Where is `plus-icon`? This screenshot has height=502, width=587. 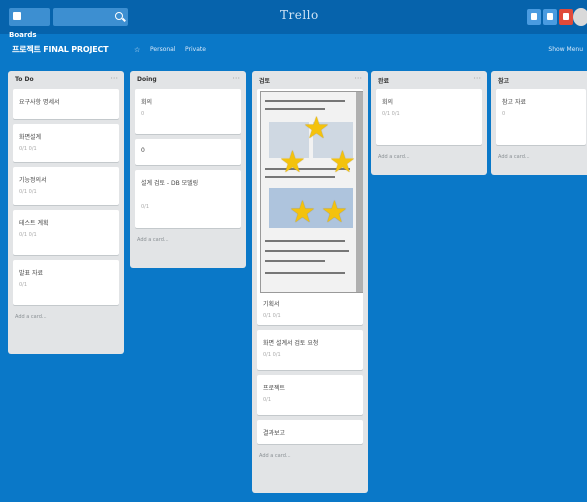
plus-icon is located at coordinates (534, 16).